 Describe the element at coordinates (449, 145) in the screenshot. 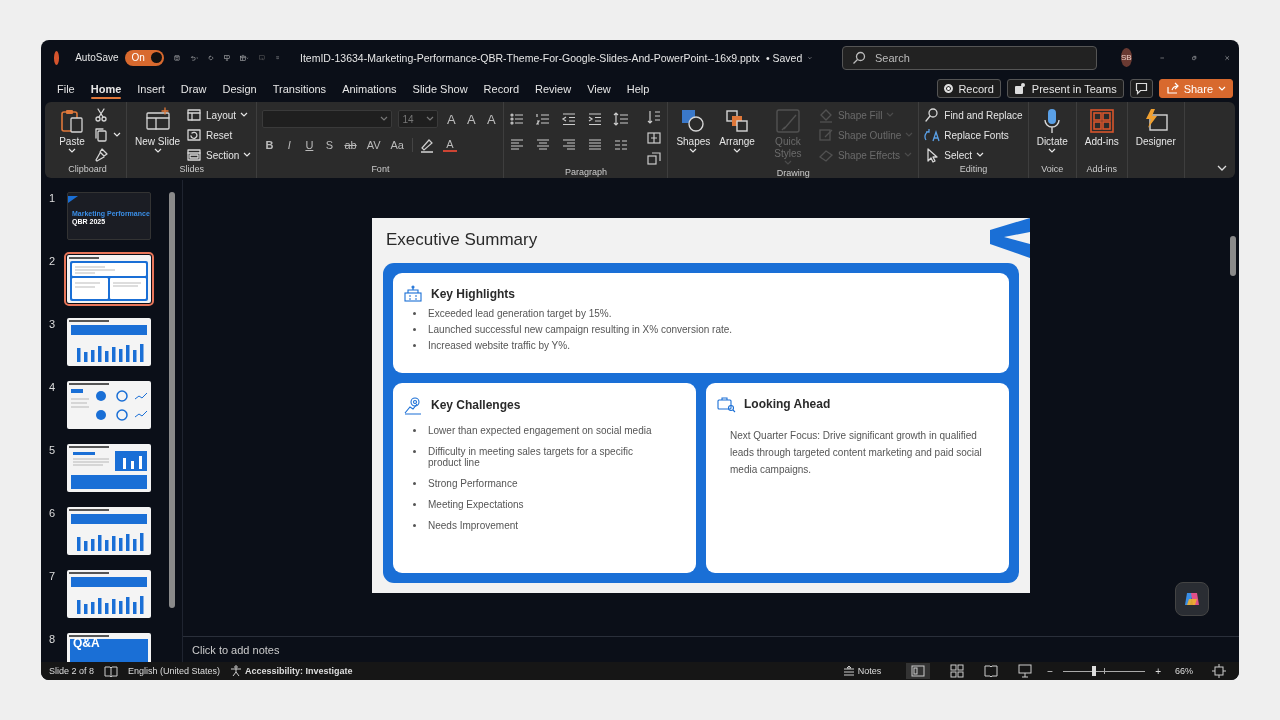

I see `font-color-button: A` at that location.